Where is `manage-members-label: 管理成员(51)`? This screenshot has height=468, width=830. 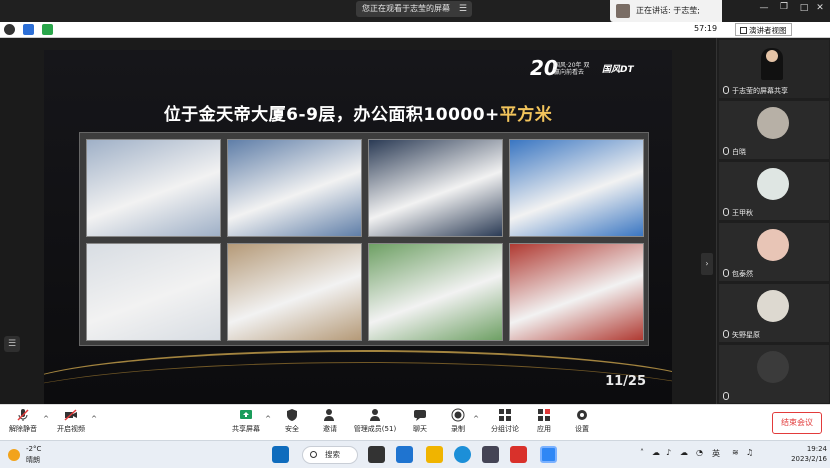
manage-members-label: 管理成员(51) is located at coordinates (375, 429).